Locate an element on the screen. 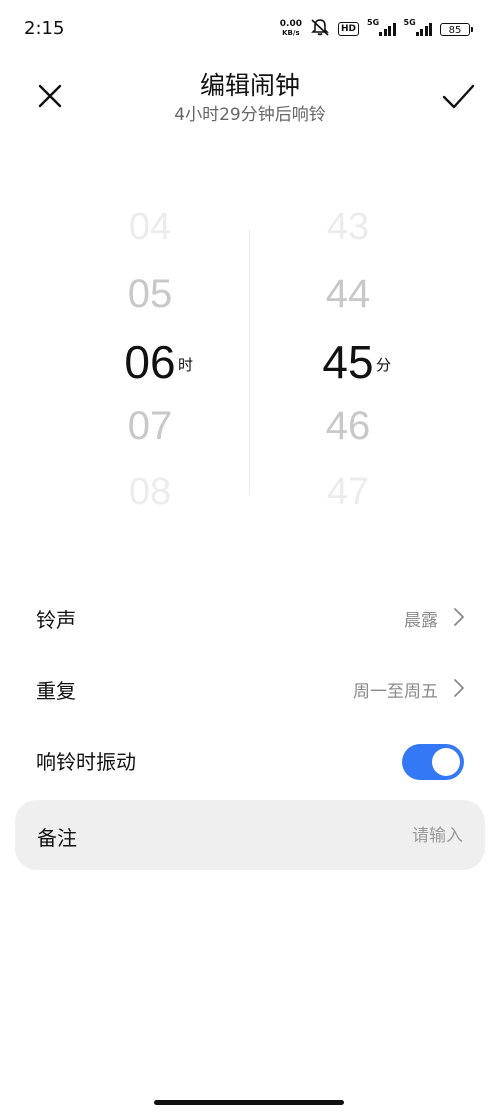 This screenshot has width=500, height=1113. signal-icon: 5G is located at coordinates (381, 27).